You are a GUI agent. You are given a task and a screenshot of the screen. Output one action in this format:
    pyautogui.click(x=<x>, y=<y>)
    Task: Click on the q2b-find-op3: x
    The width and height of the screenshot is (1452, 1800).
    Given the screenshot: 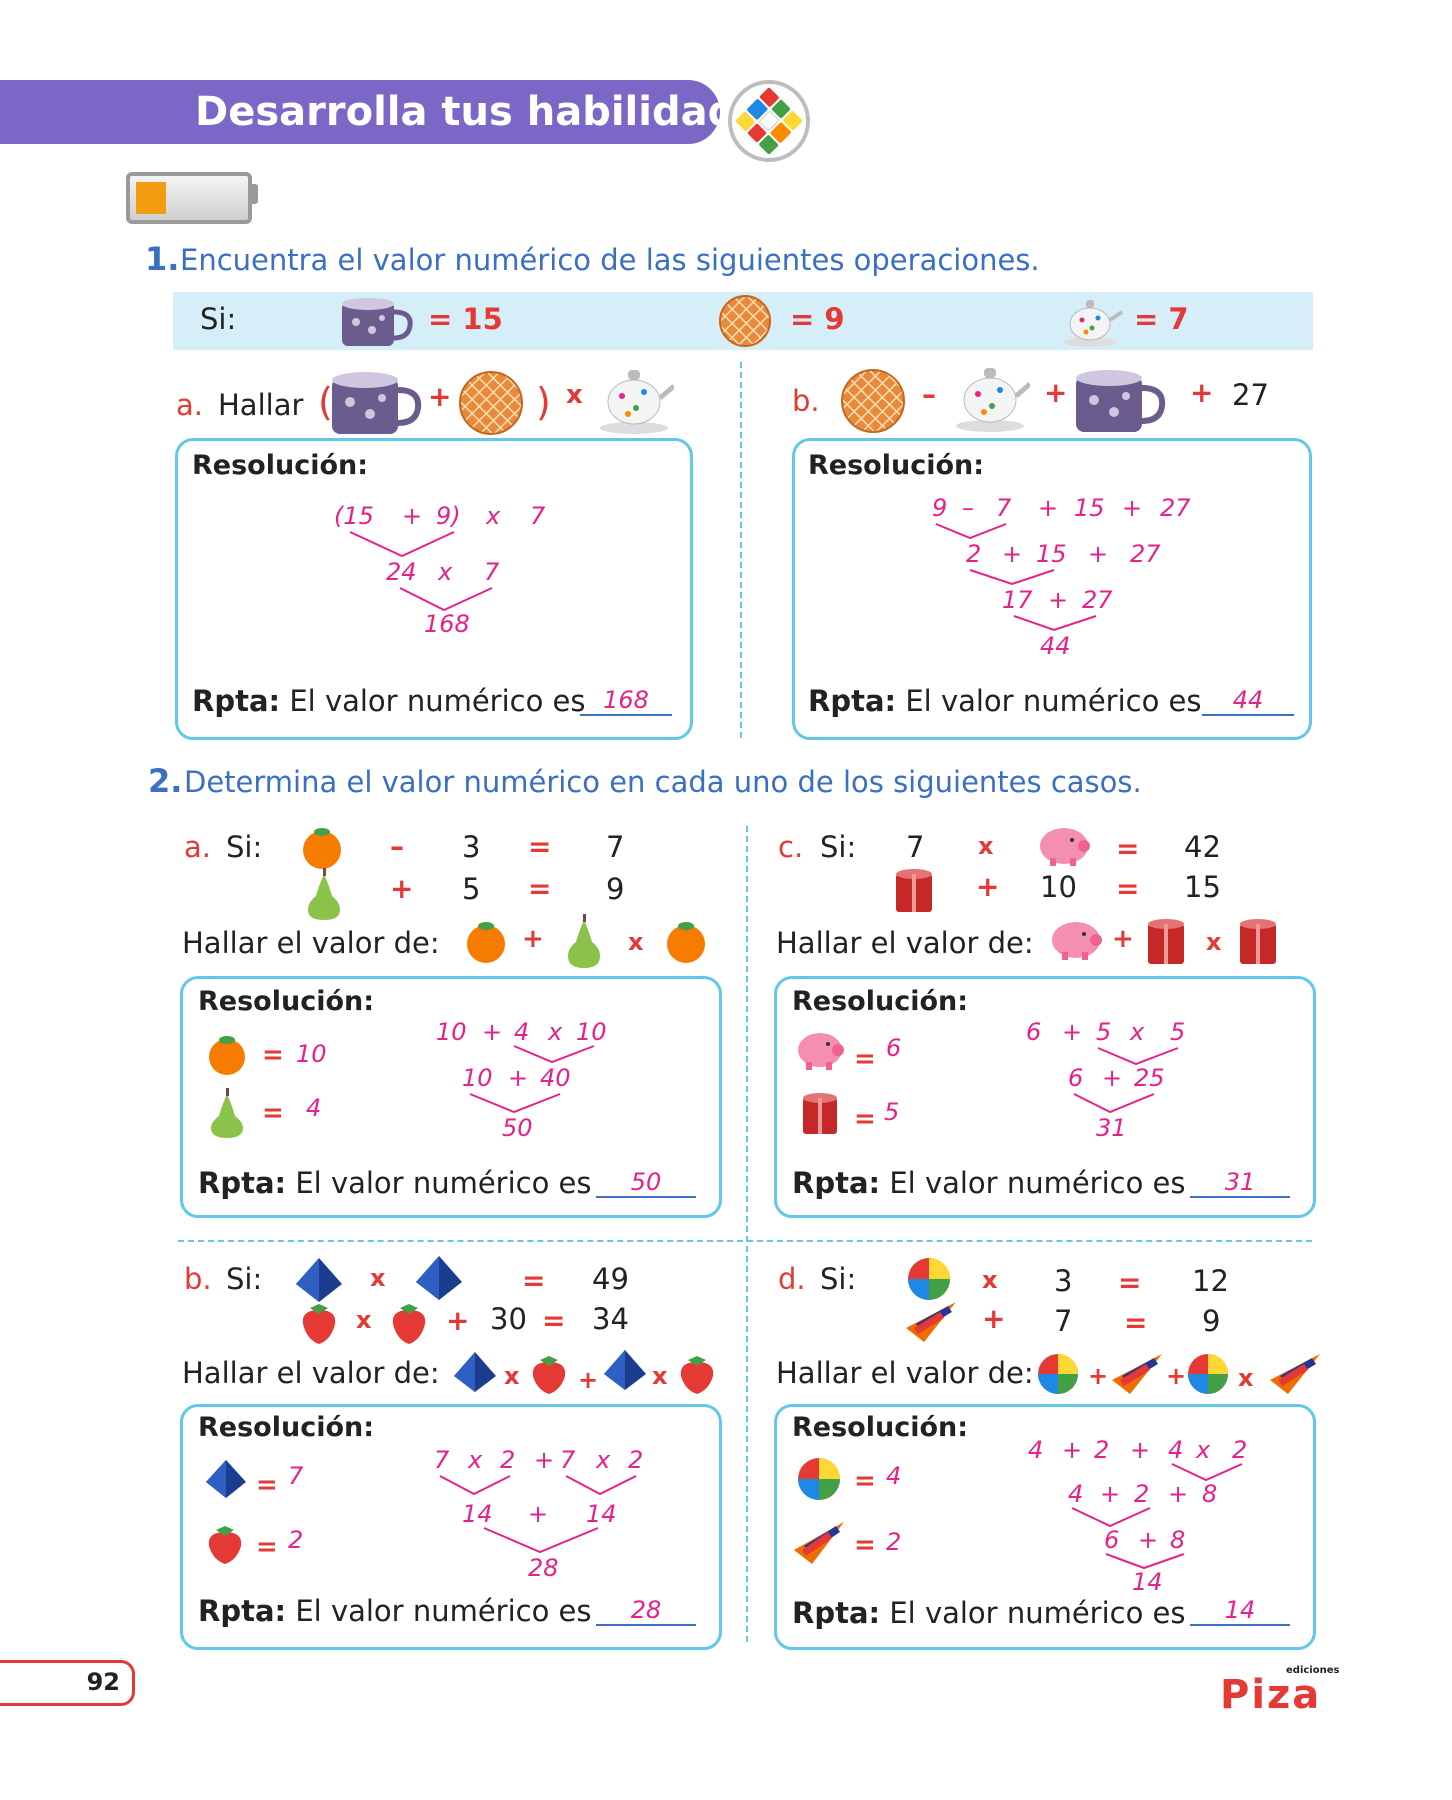 What is the action you would take?
    pyautogui.click(x=660, y=1376)
    